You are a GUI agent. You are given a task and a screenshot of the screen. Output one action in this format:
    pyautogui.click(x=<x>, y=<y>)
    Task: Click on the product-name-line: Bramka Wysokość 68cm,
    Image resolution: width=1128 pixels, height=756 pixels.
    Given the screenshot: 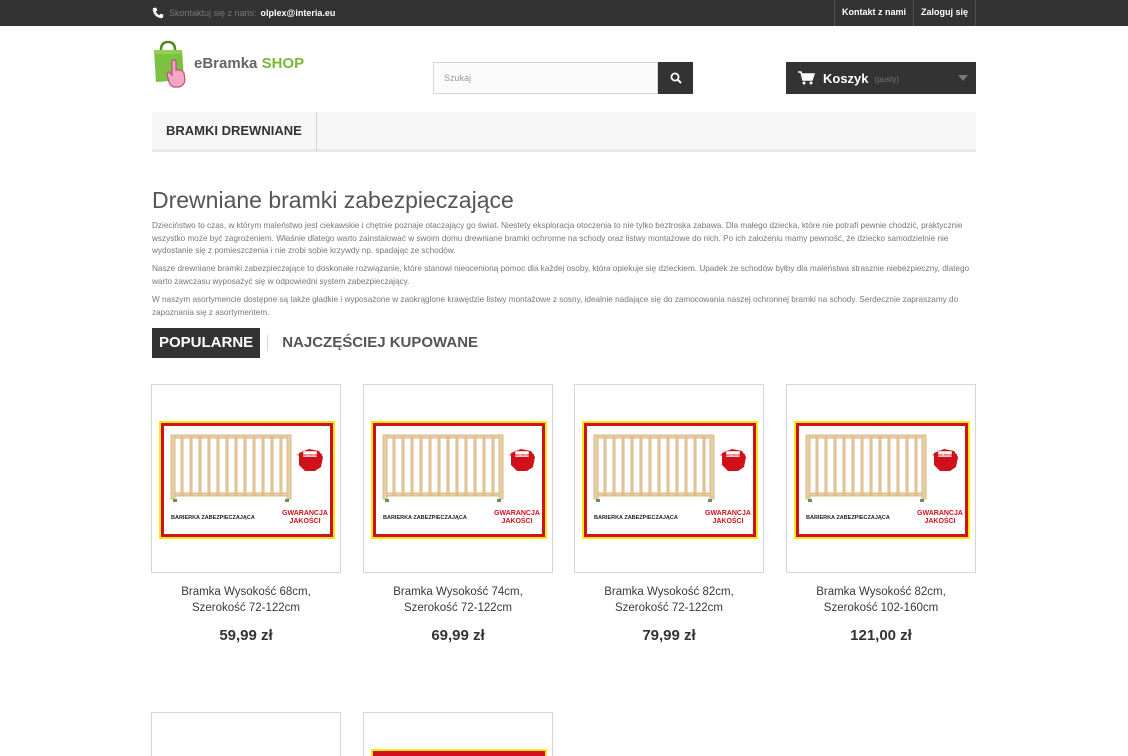 What is the action you would take?
    pyautogui.click(x=246, y=592)
    